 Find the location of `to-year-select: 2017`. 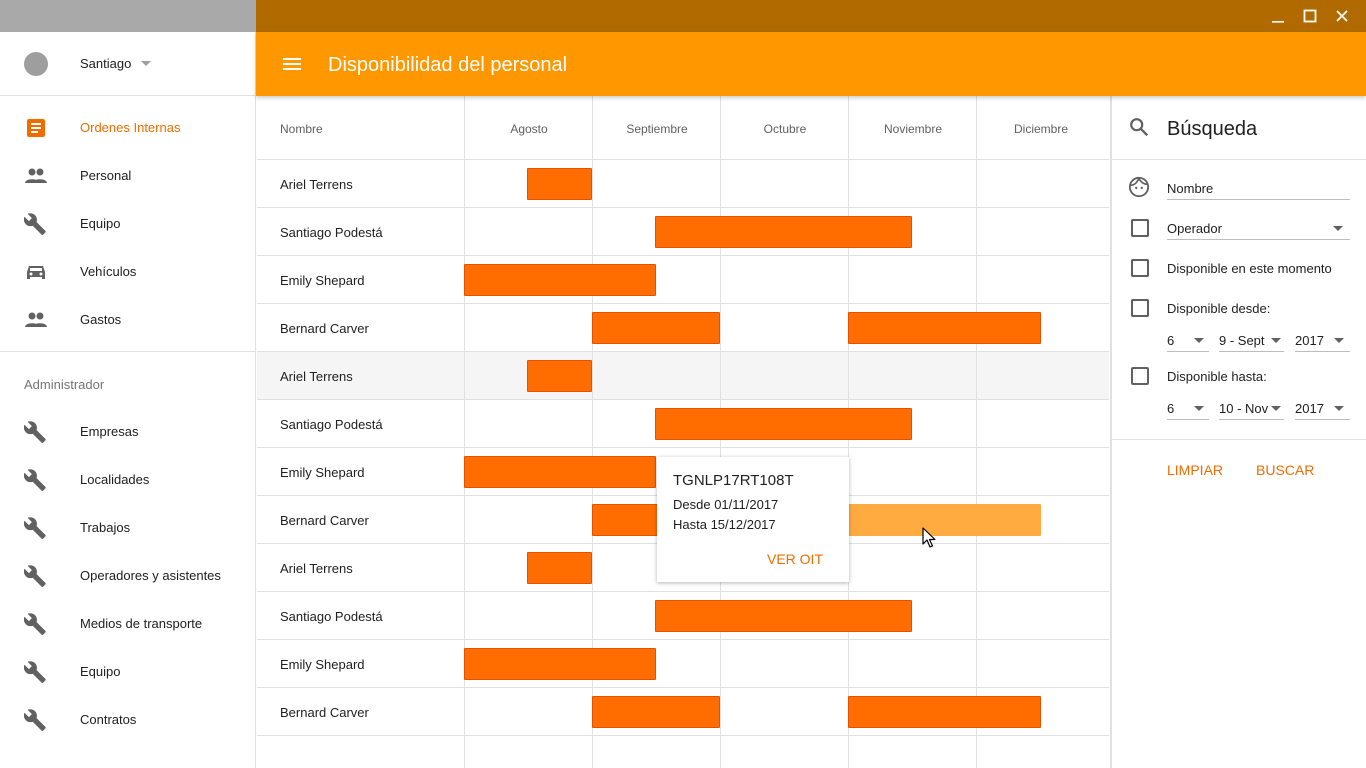

to-year-select: 2017 is located at coordinates (1309, 408).